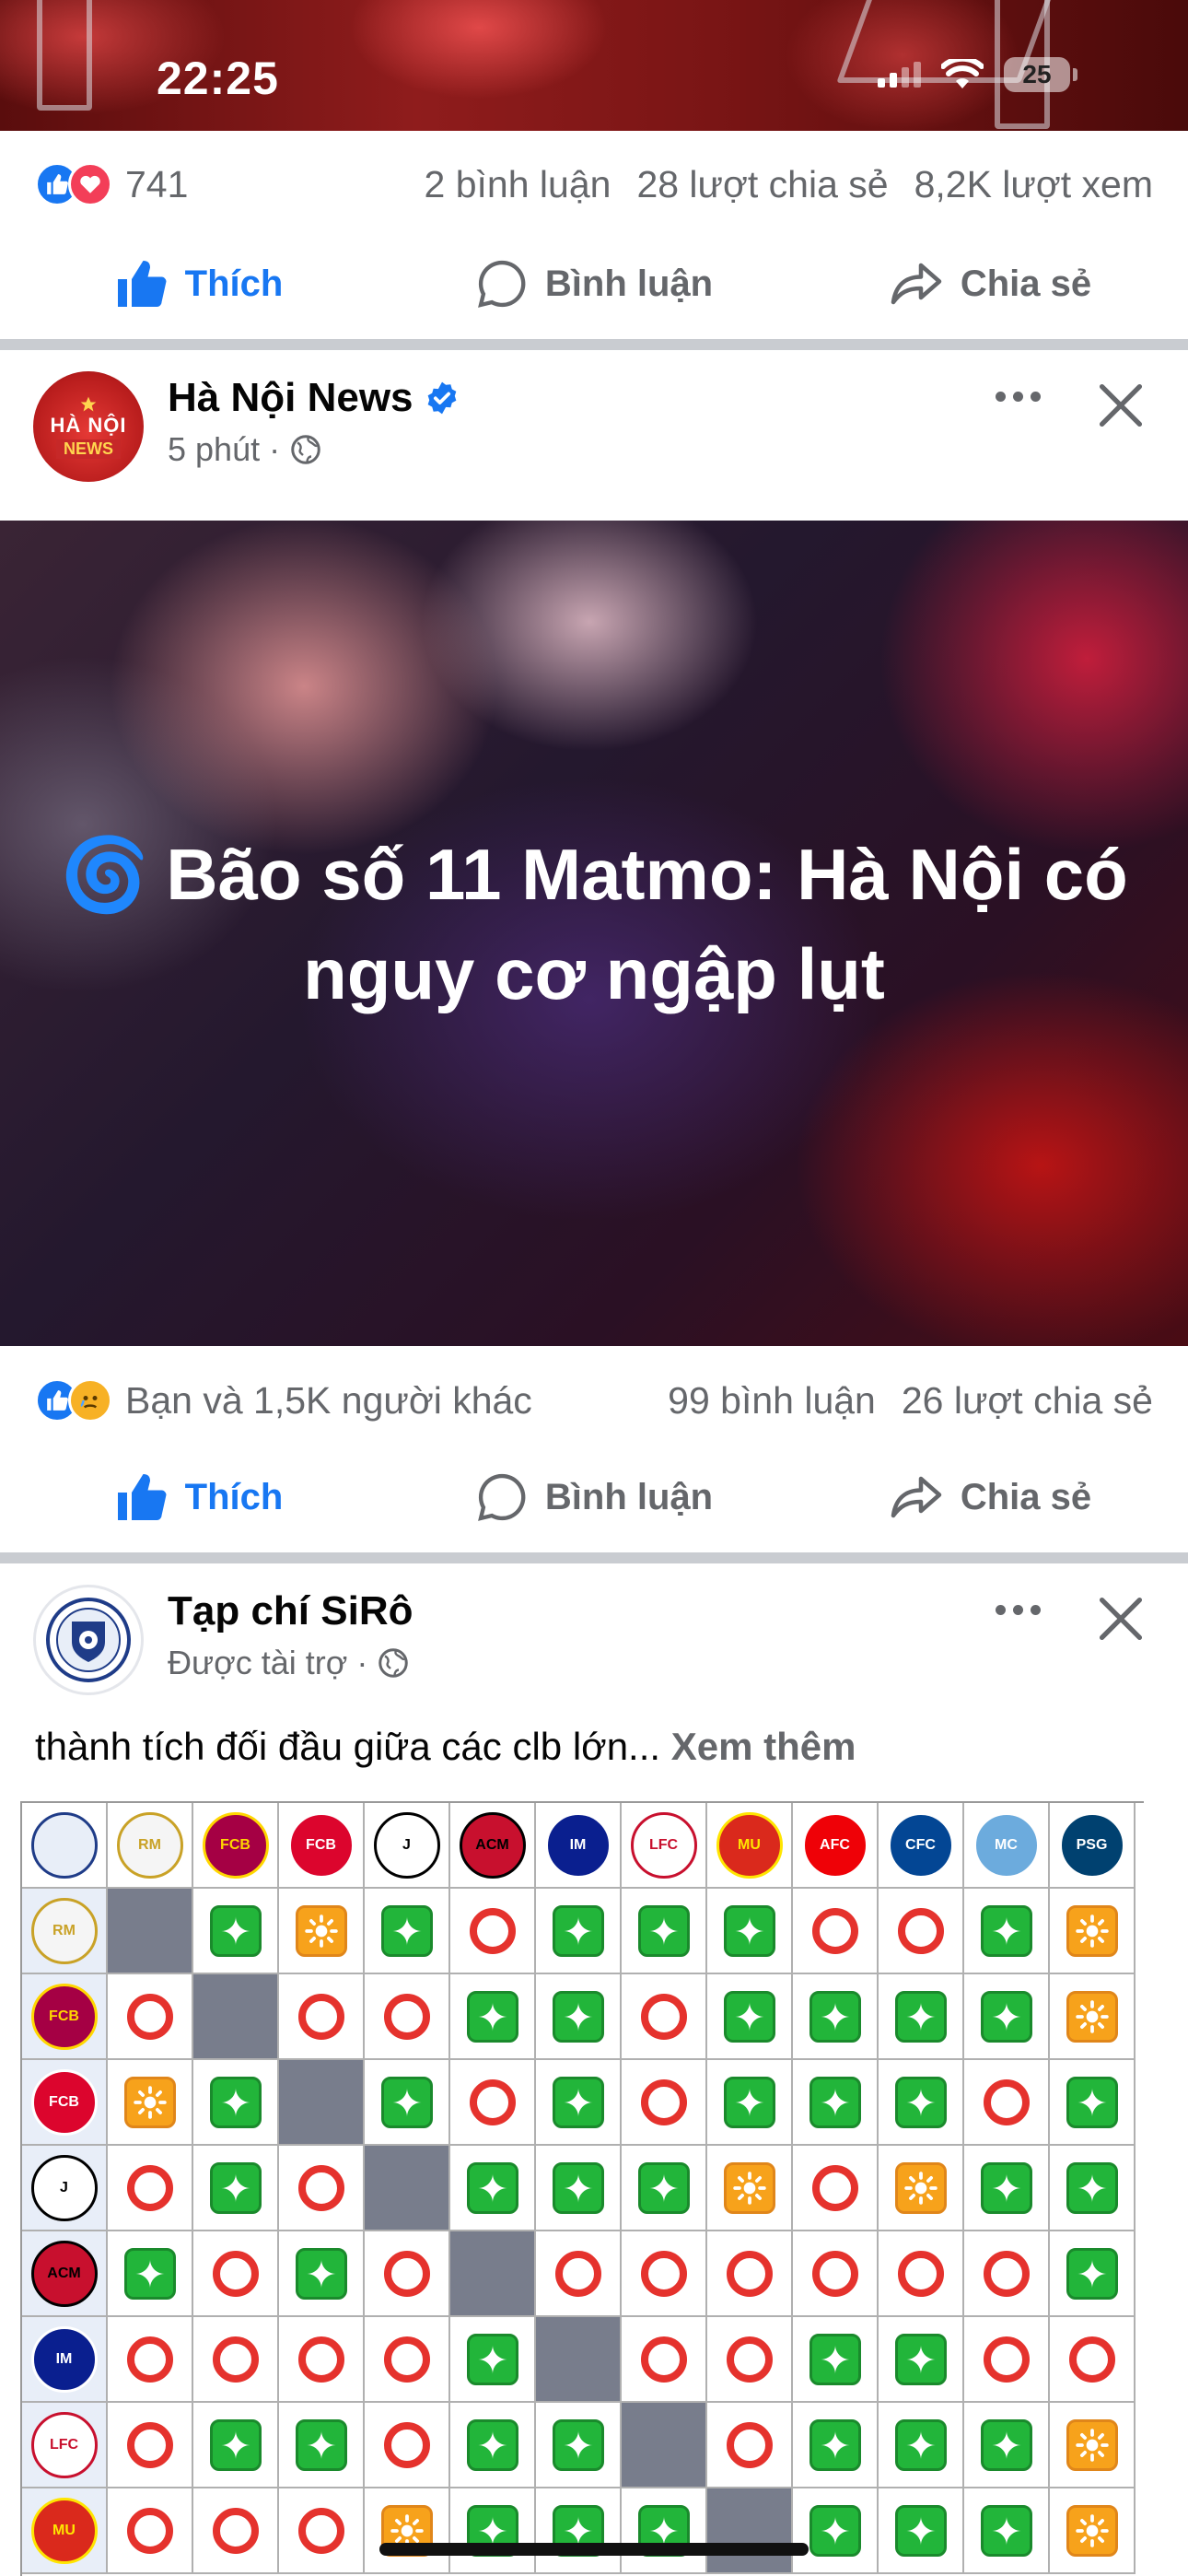 The width and height of the screenshot is (1188, 2576). I want to click on comment-label: Bình luận, so click(629, 1496).